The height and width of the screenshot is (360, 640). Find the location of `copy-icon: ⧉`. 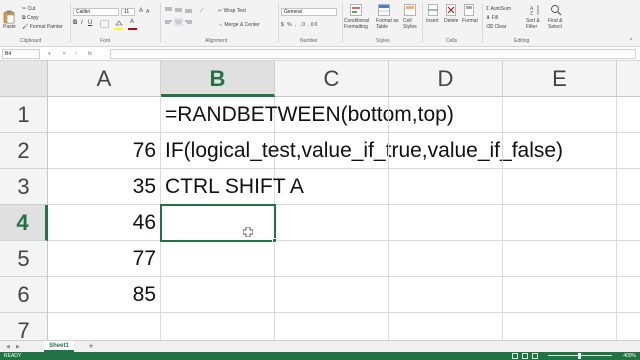

copy-icon: ⧉ is located at coordinates (24, 18).